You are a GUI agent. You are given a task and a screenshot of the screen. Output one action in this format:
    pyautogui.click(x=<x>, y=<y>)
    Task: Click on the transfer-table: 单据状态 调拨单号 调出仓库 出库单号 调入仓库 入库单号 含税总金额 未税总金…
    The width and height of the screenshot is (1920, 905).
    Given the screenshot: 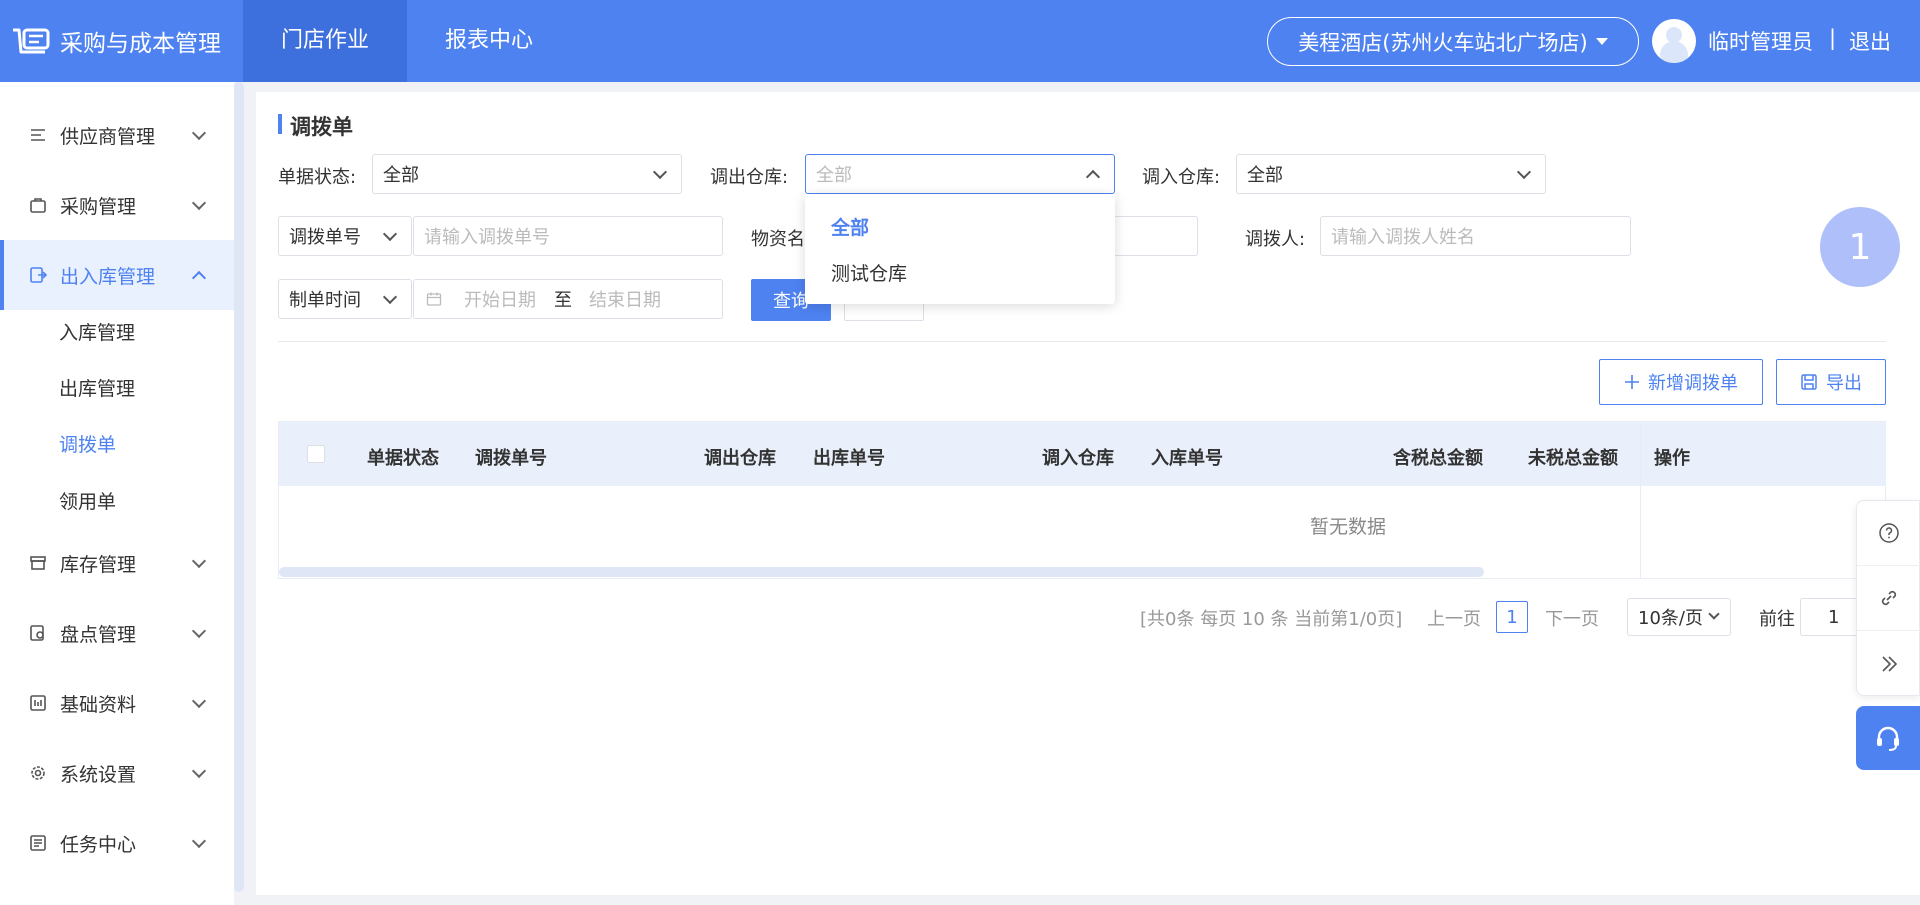 What is the action you would take?
    pyautogui.click(x=1082, y=500)
    